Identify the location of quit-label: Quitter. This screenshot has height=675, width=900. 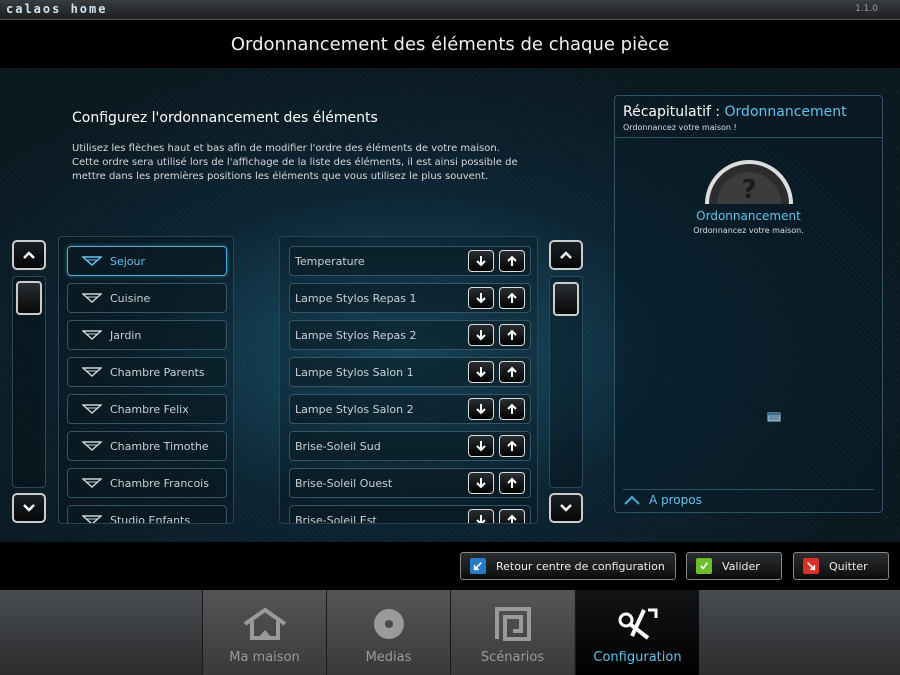
(848, 566).